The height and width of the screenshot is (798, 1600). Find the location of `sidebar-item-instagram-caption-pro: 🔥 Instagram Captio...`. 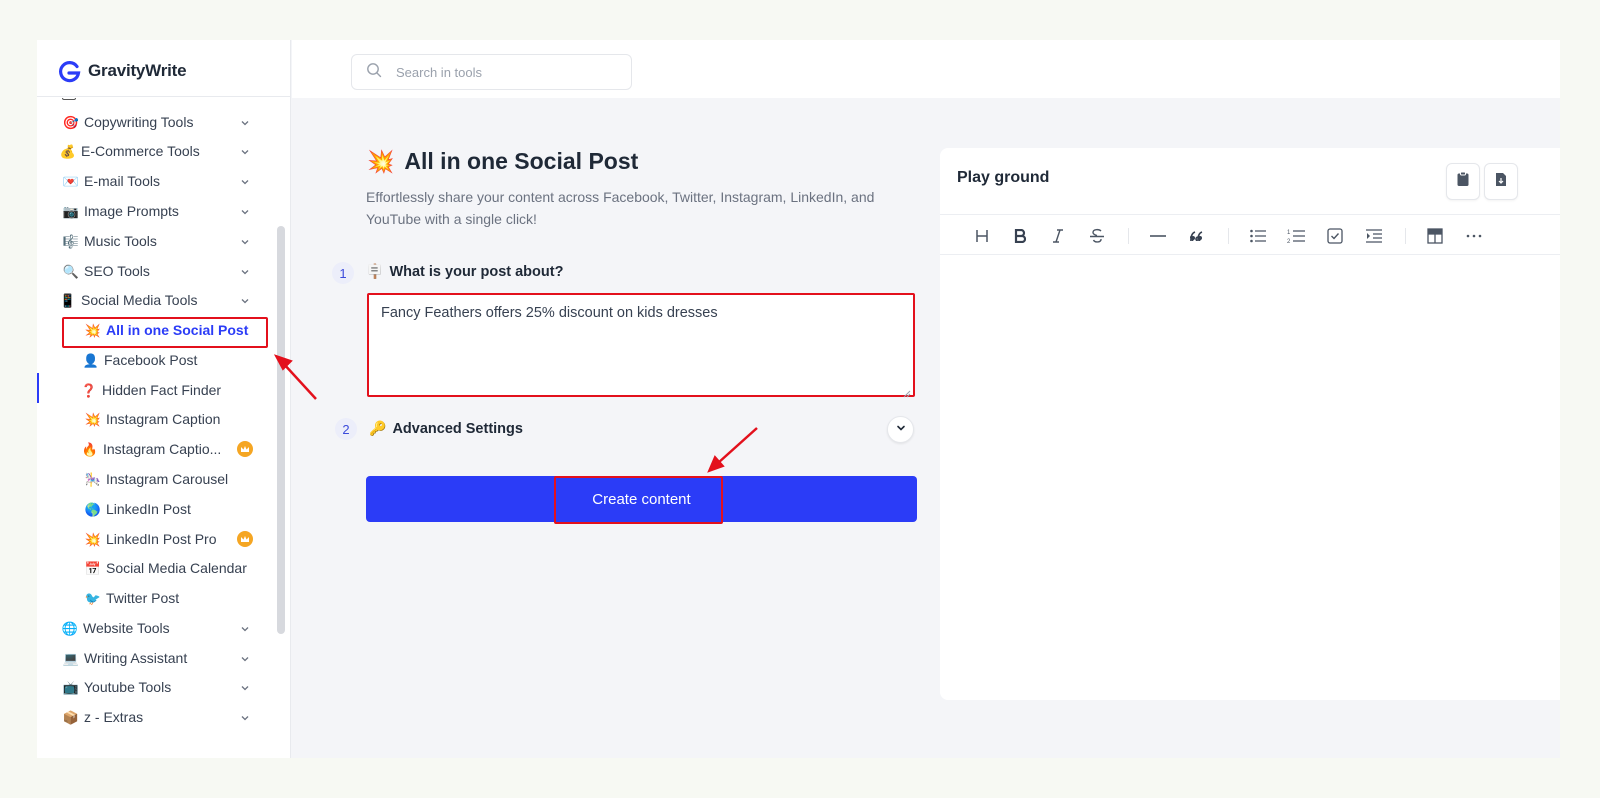

sidebar-item-instagram-caption-pro: 🔥 Instagram Captio... is located at coordinates (151, 449).